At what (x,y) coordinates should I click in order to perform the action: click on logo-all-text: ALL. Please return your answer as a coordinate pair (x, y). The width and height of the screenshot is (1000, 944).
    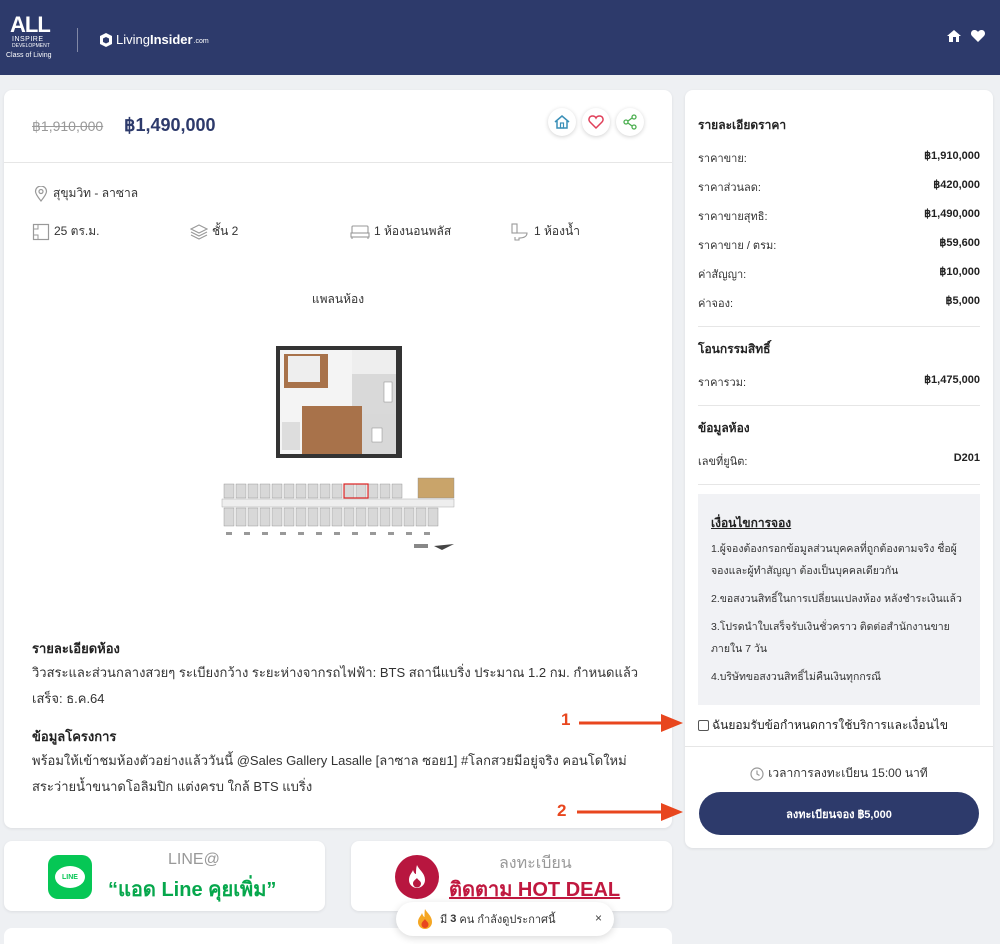
    Looking at the image, I should click on (30, 24).